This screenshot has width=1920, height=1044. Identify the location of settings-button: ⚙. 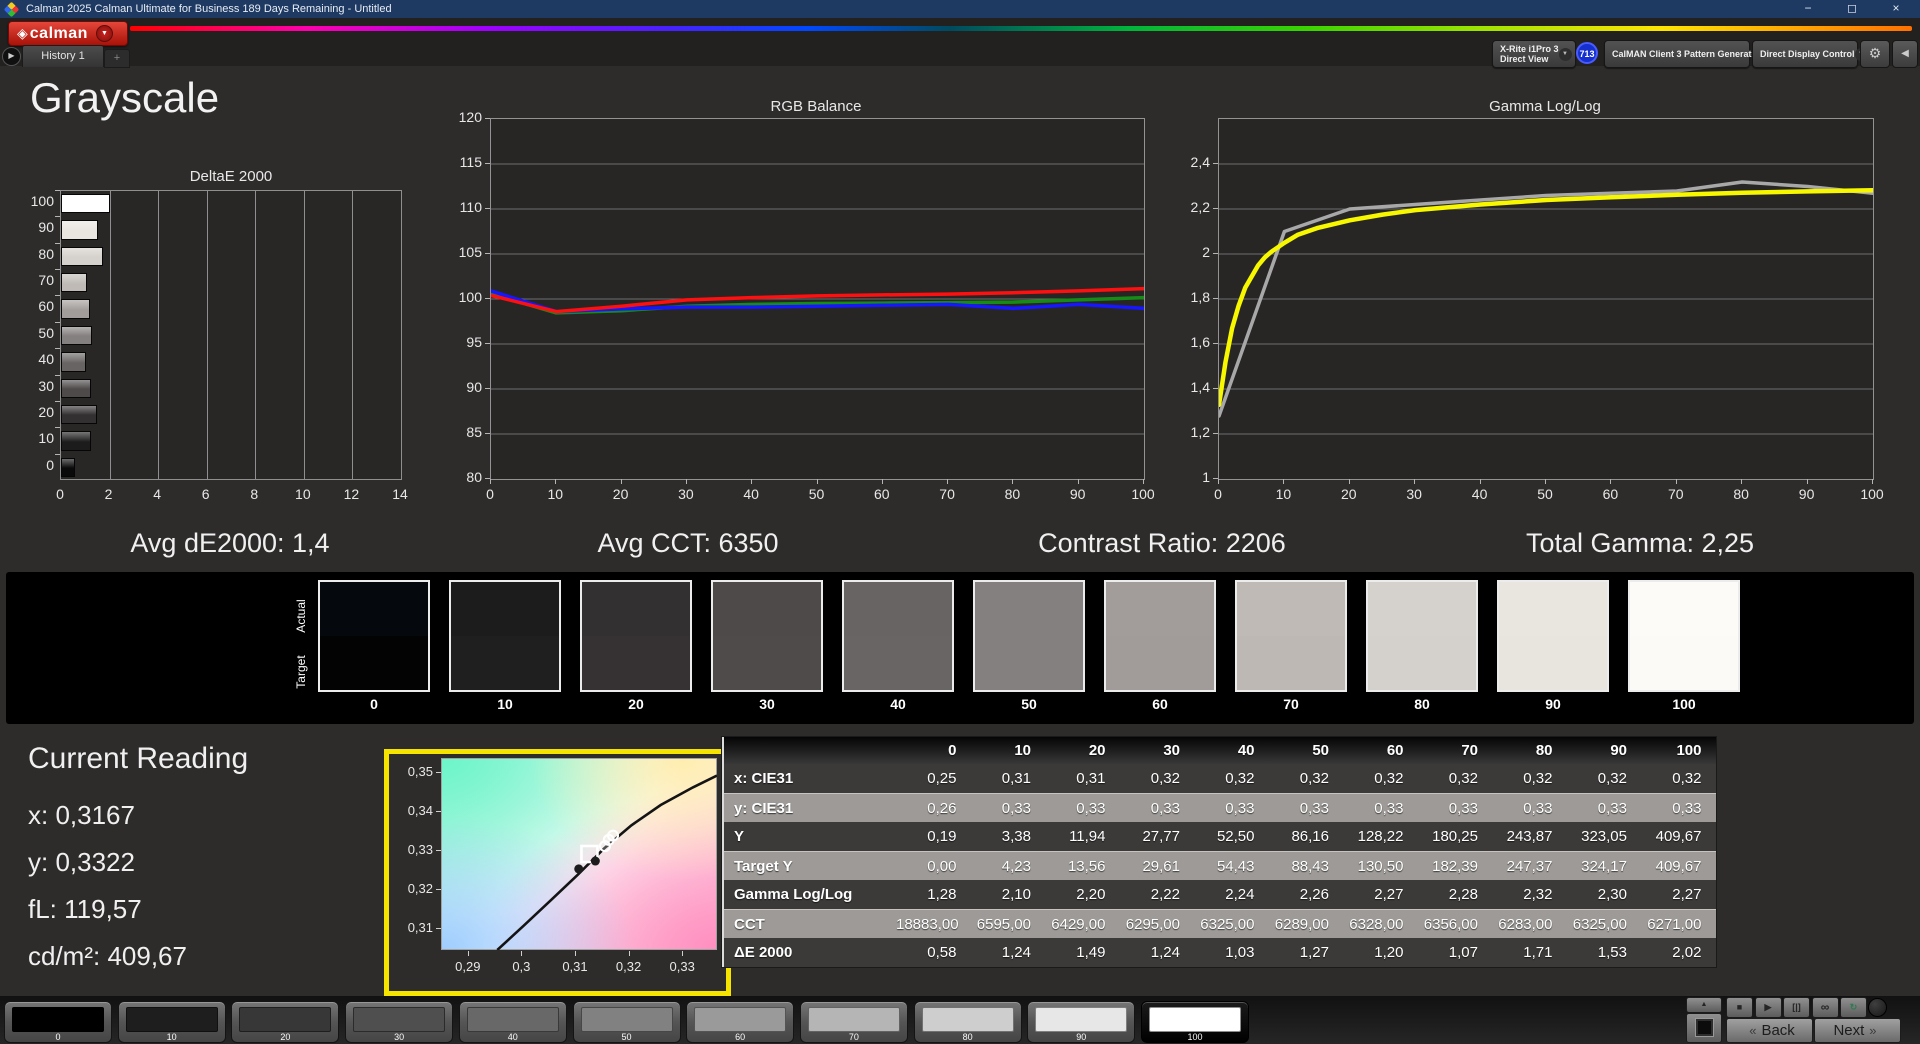
(1875, 54).